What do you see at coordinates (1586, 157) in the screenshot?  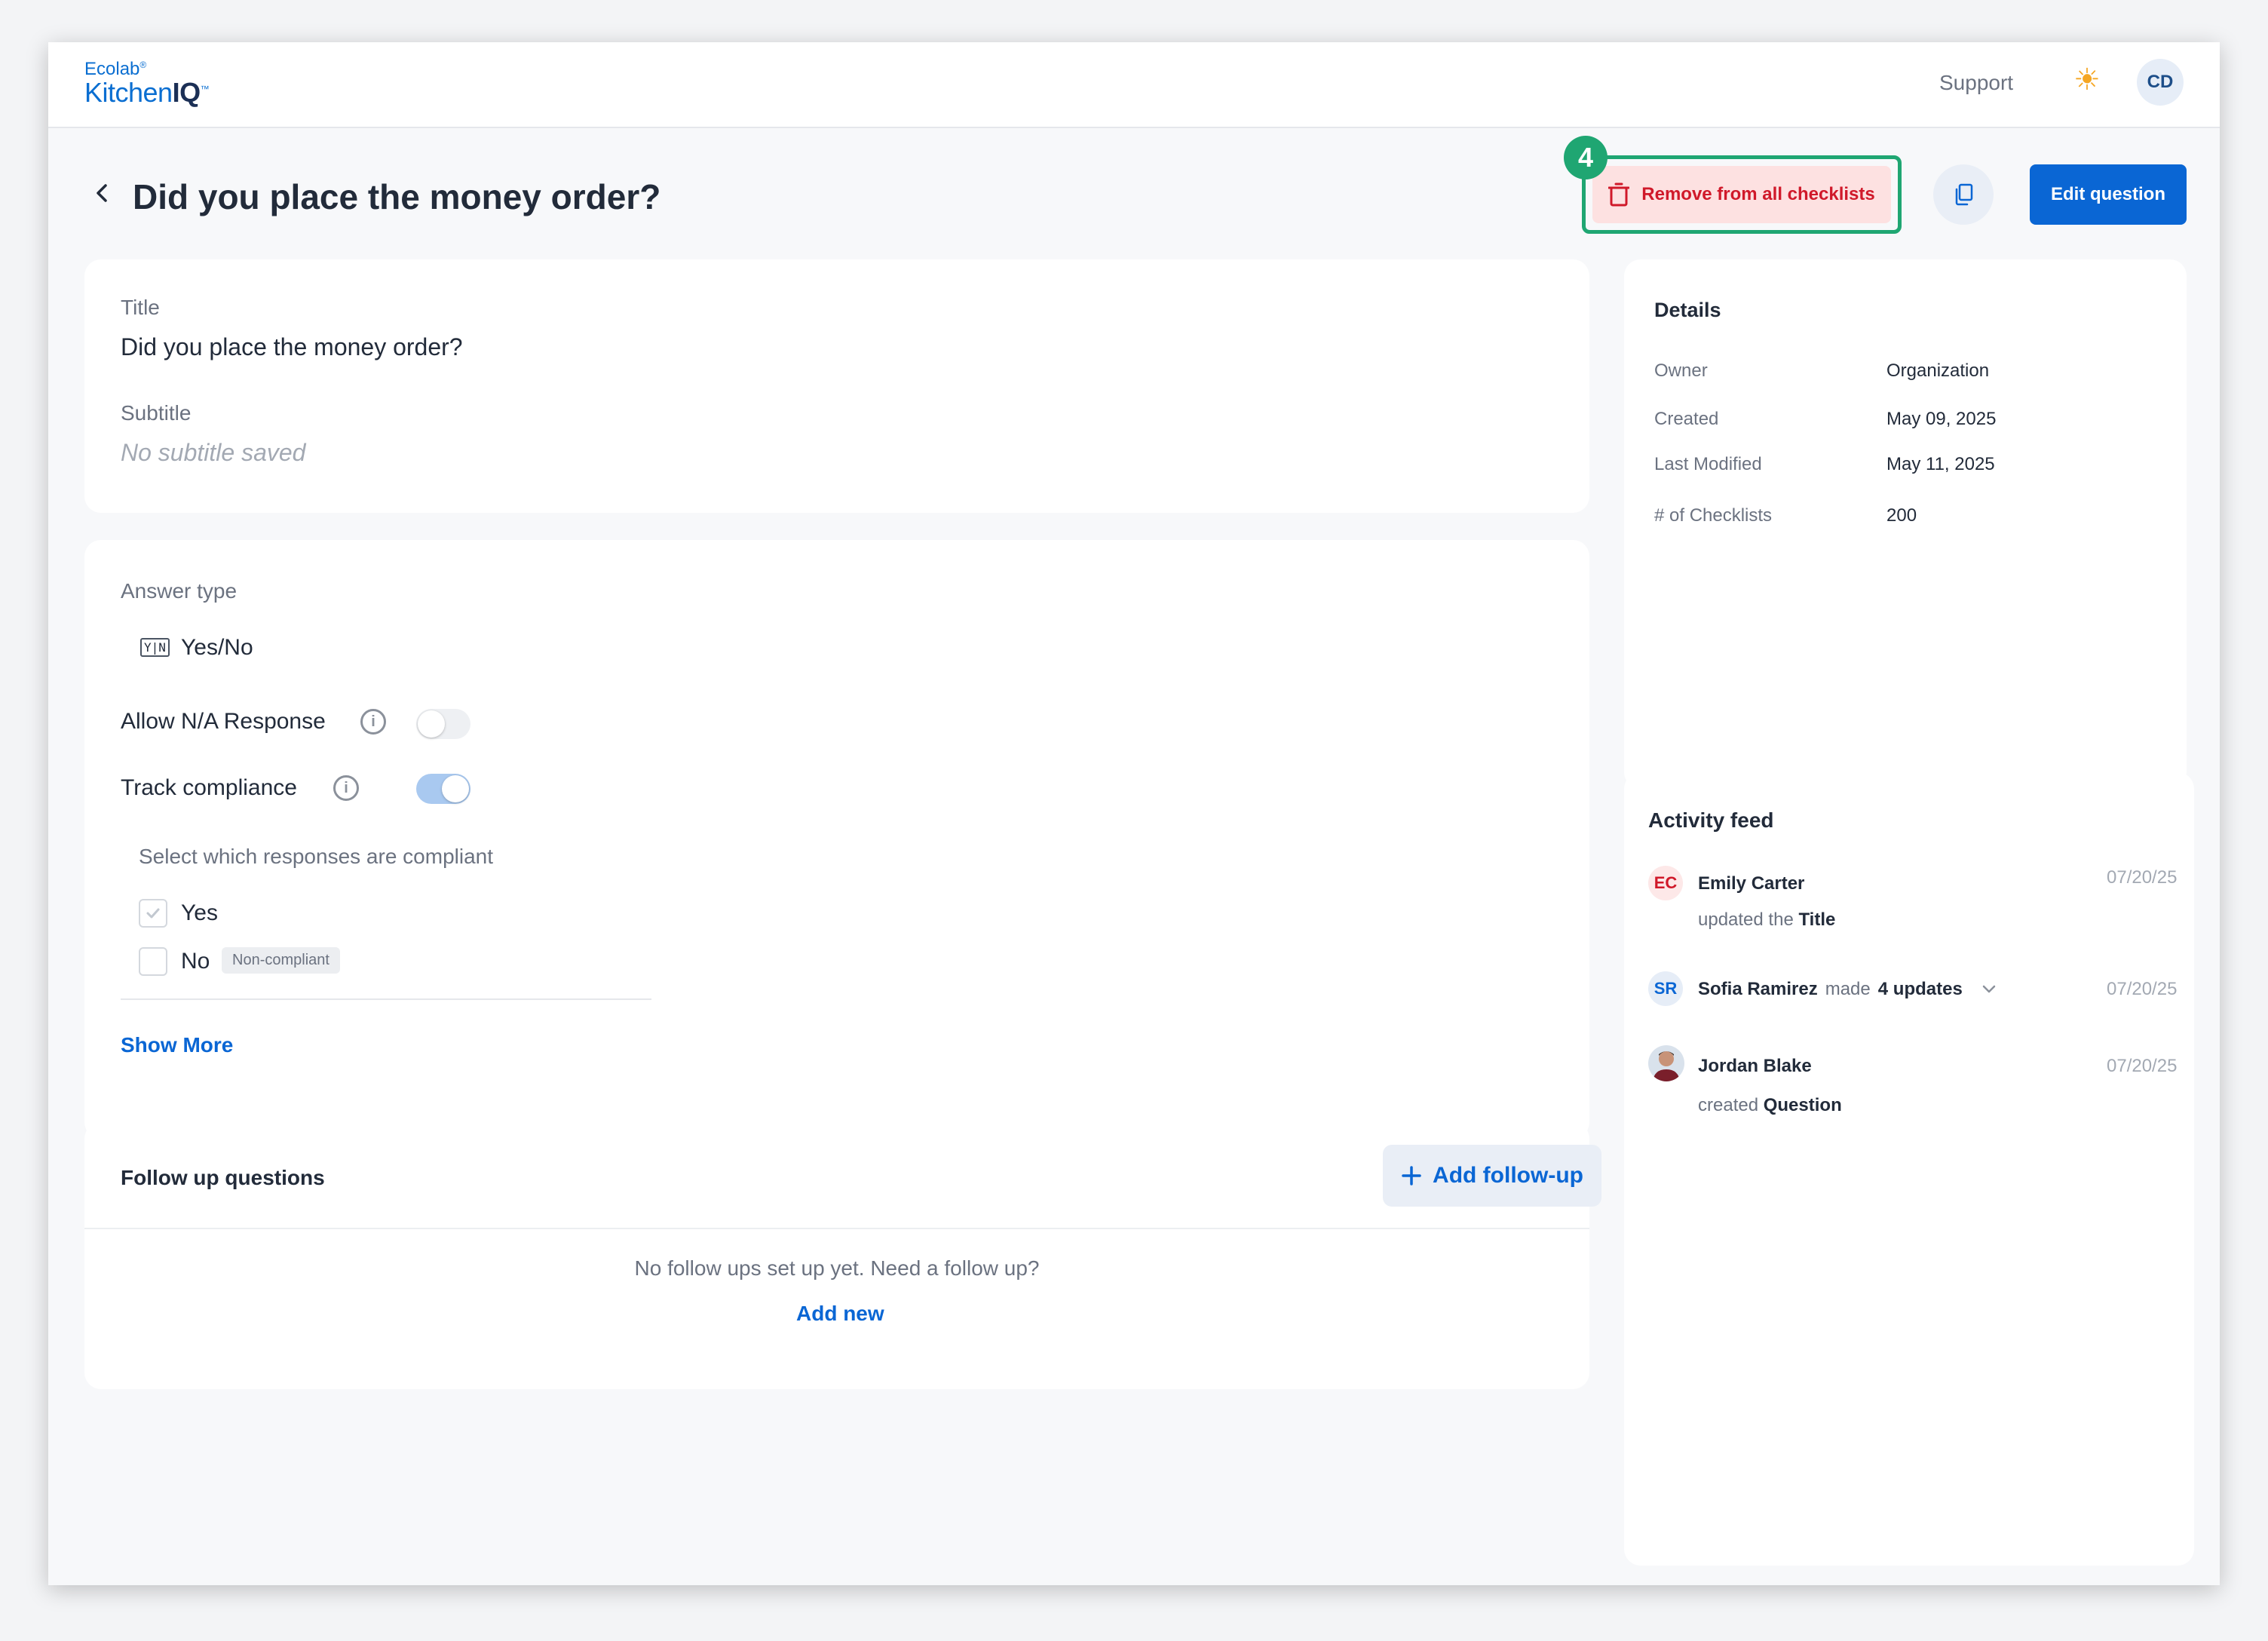 I see `step-badge: 4` at bounding box center [1586, 157].